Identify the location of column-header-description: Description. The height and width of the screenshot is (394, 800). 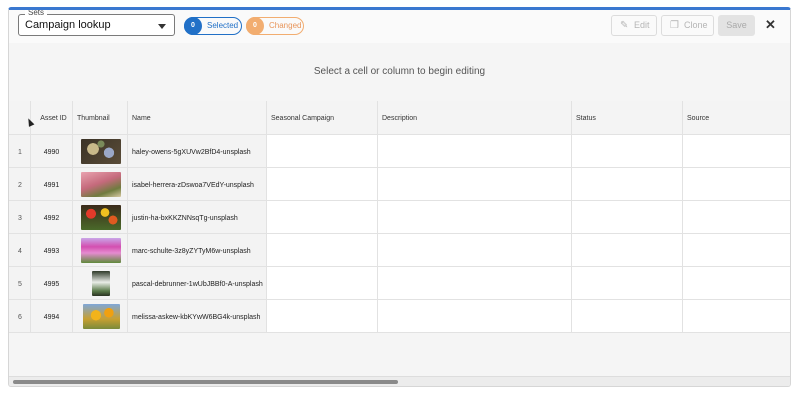
(475, 118).